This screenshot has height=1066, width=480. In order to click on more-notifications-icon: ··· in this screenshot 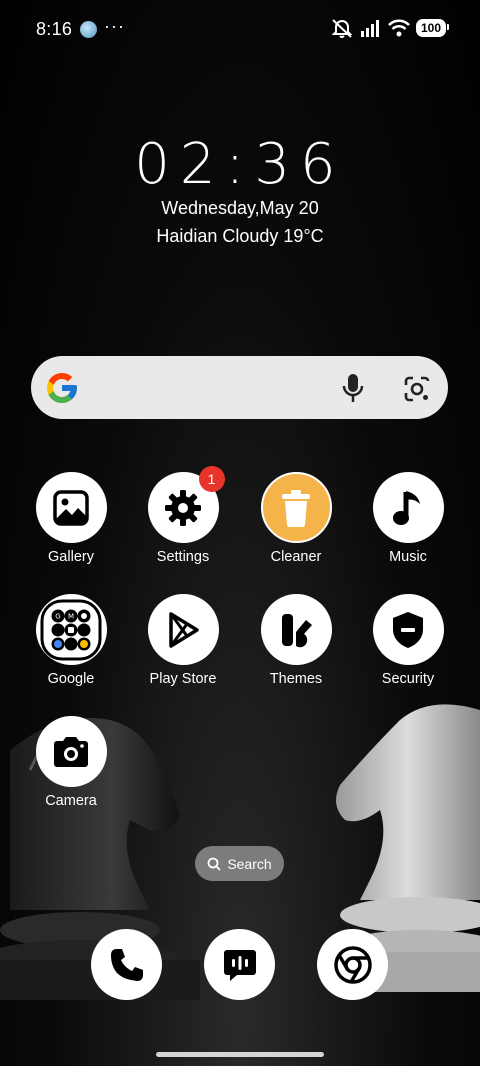, I will do `click(114, 26)`.